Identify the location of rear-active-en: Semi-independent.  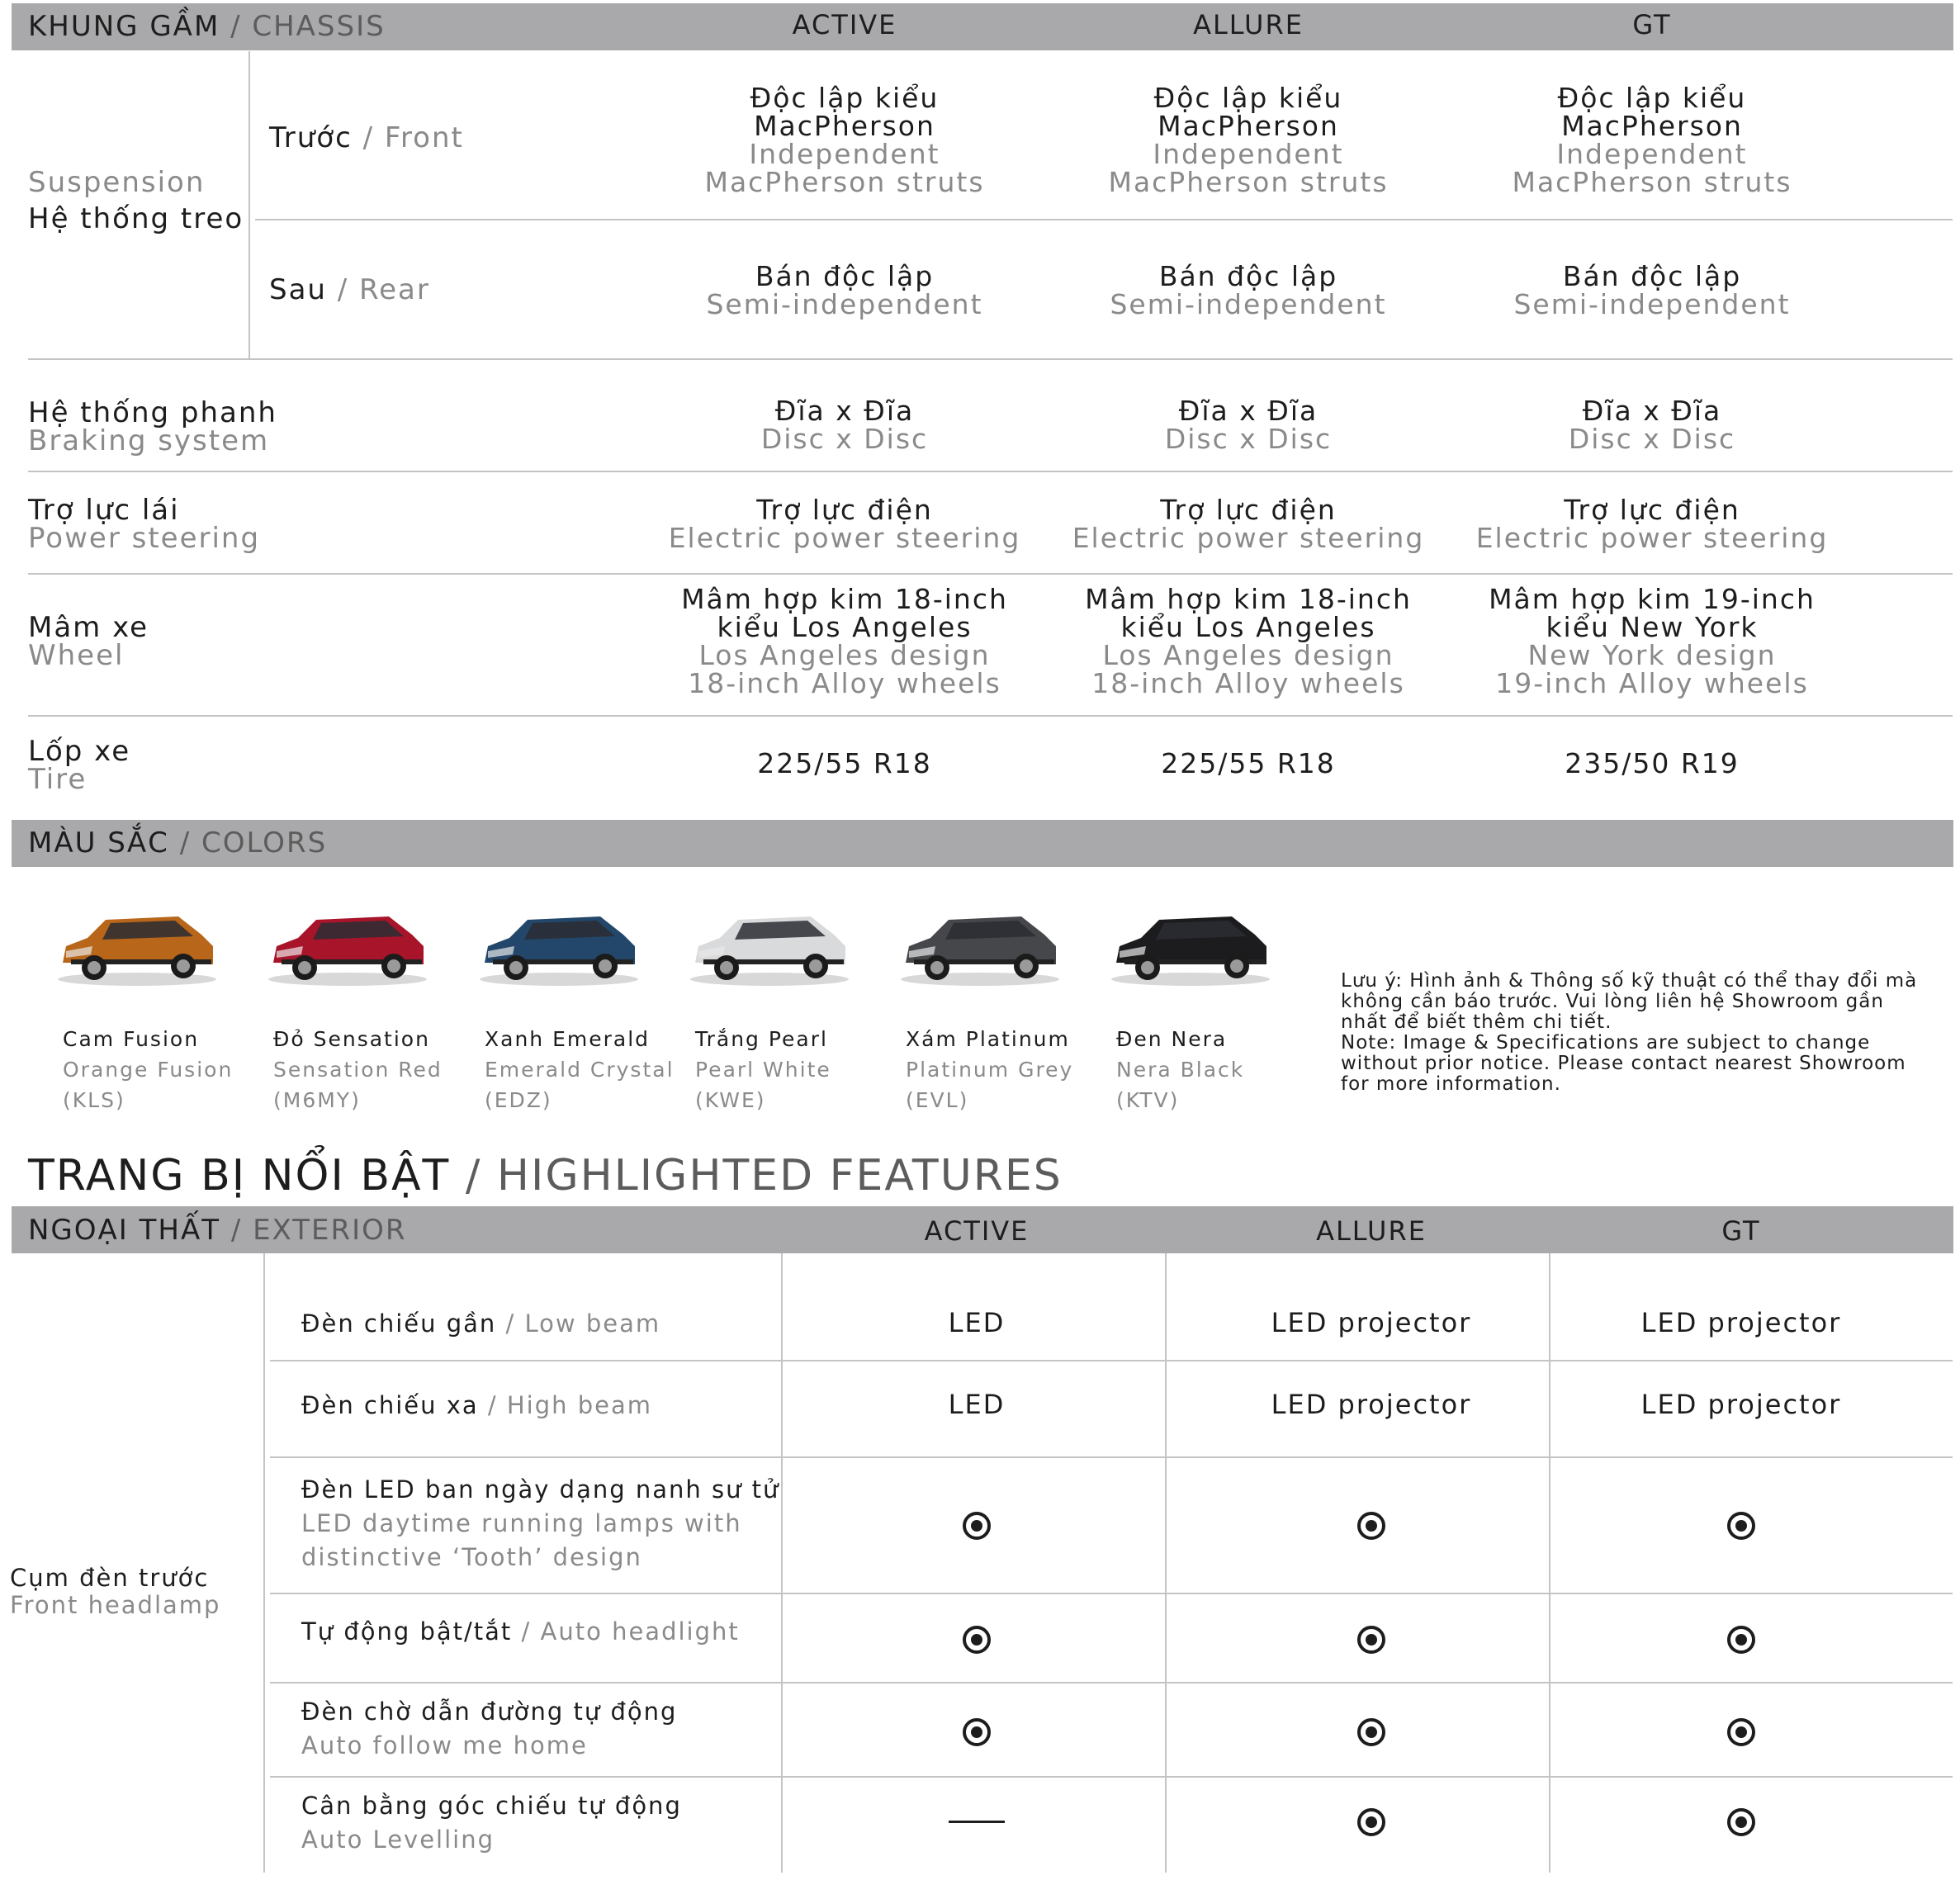
(845, 304).